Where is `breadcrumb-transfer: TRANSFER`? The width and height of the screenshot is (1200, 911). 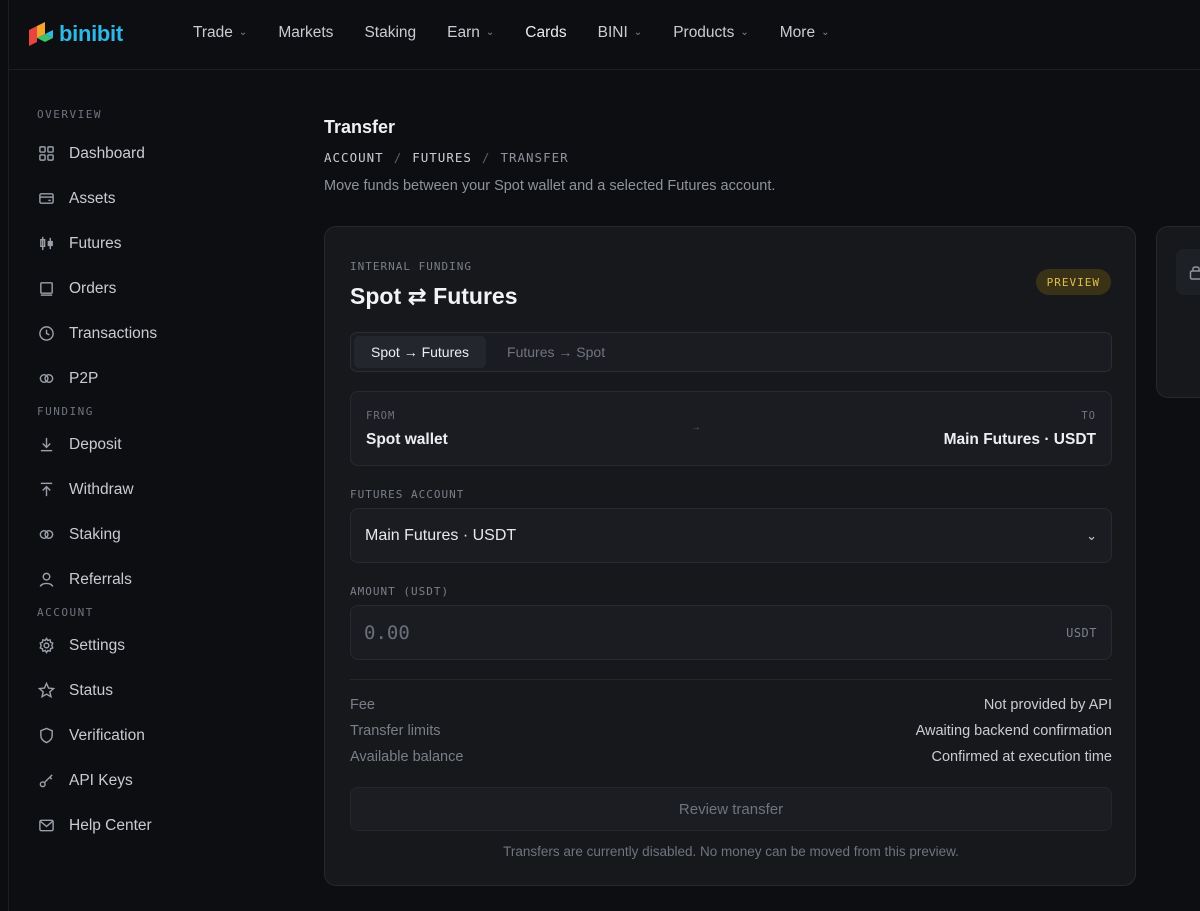
breadcrumb-transfer: TRANSFER is located at coordinates (534, 157).